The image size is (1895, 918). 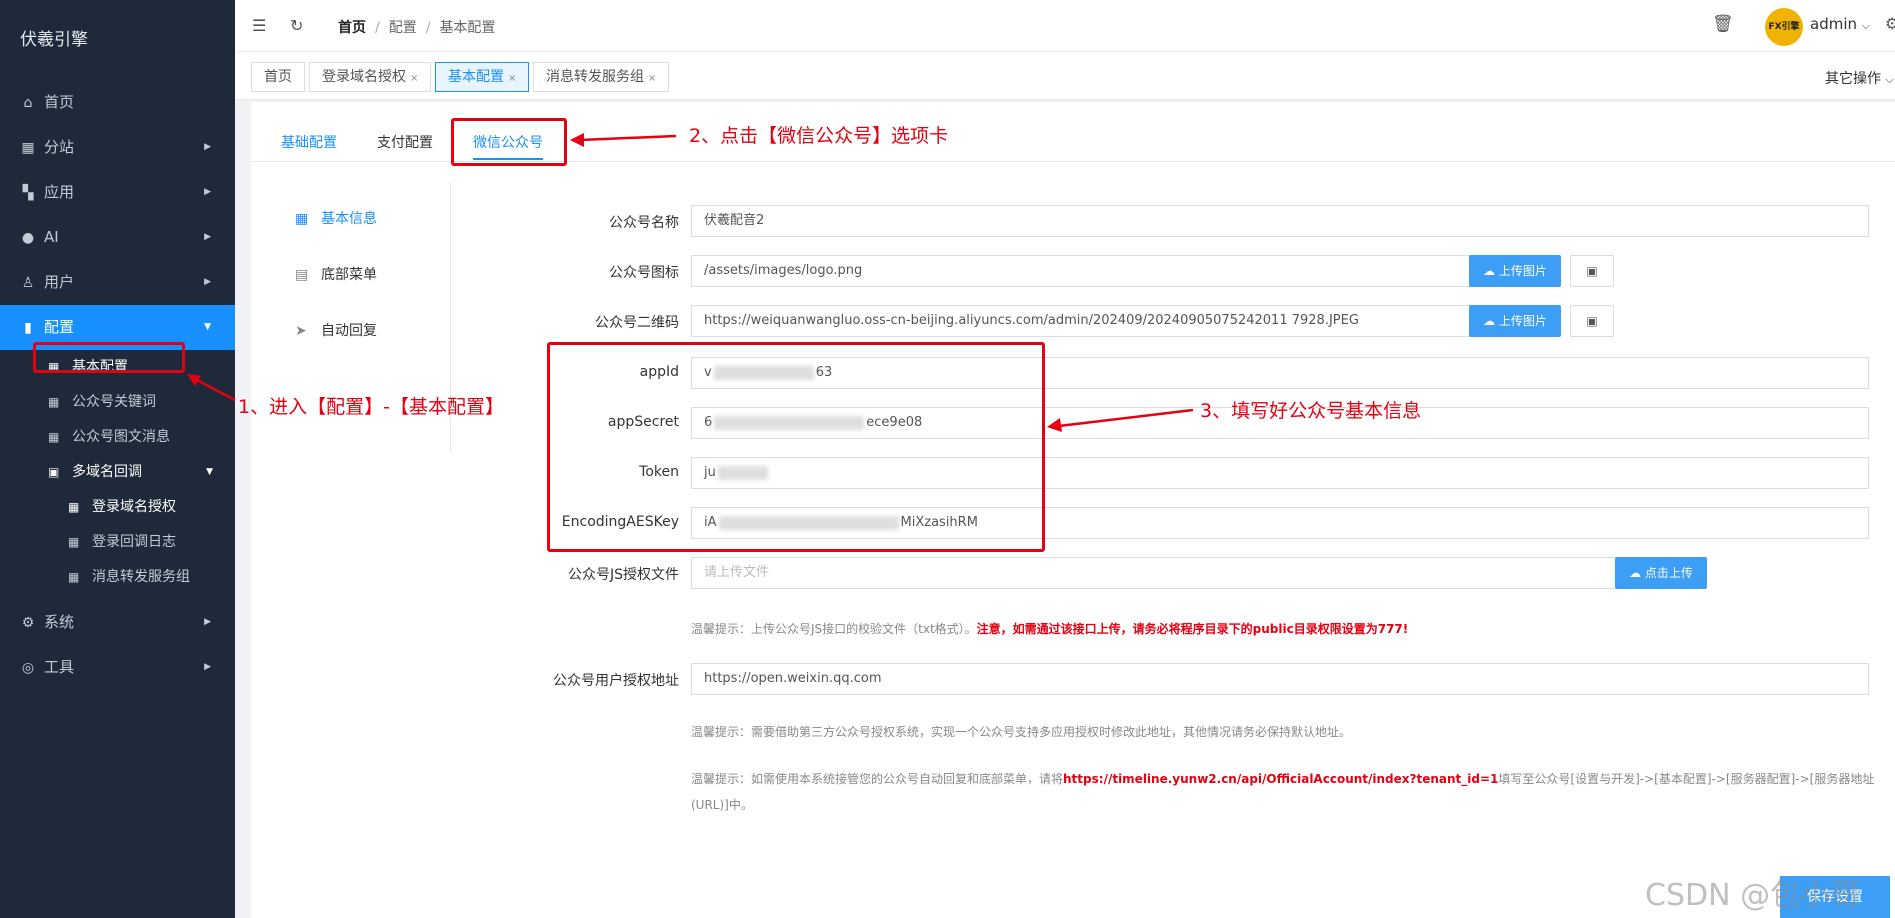 What do you see at coordinates (1156, 573) in the screenshot?
I see `js-file-input: 请上传文件` at bounding box center [1156, 573].